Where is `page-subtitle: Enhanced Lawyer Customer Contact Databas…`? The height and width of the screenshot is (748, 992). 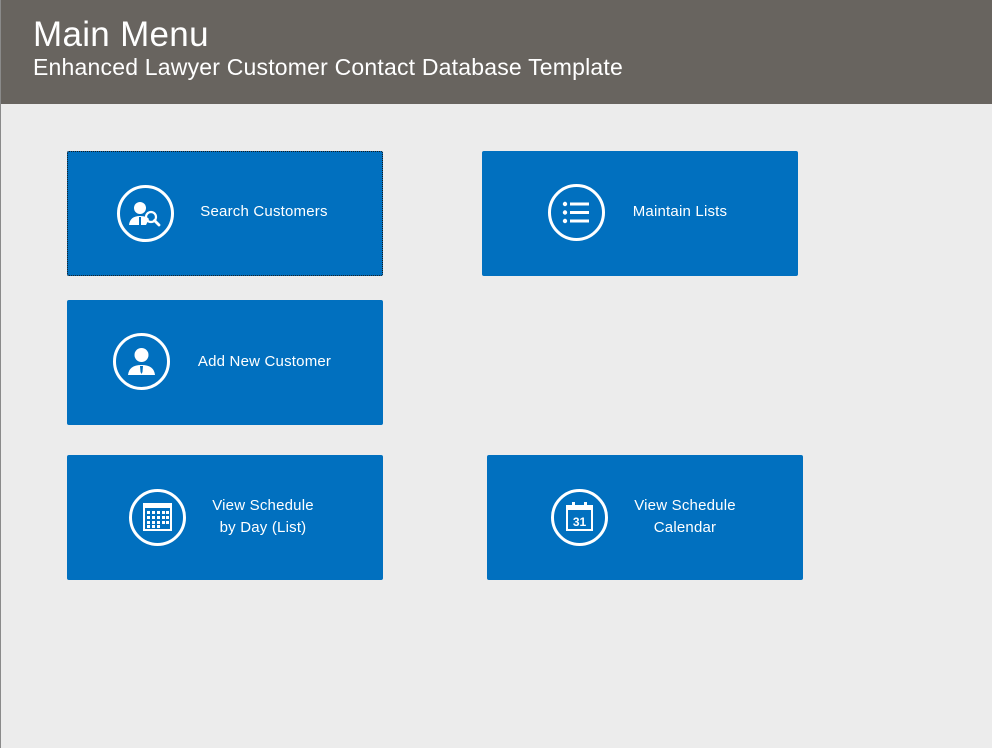
page-subtitle: Enhanced Lawyer Customer Contact Databas… is located at coordinates (328, 67).